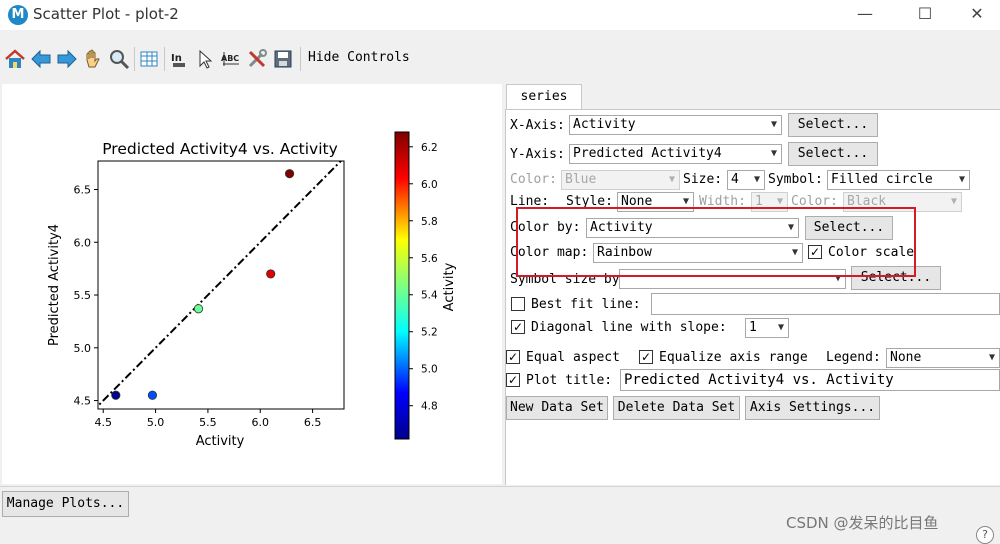 Image resolution: width=1000 pixels, height=544 pixels. What do you see at coordinates (83, 242) in the screenshot?
I see `y-tick-label: 6.0` at bounding box center [83, 242].